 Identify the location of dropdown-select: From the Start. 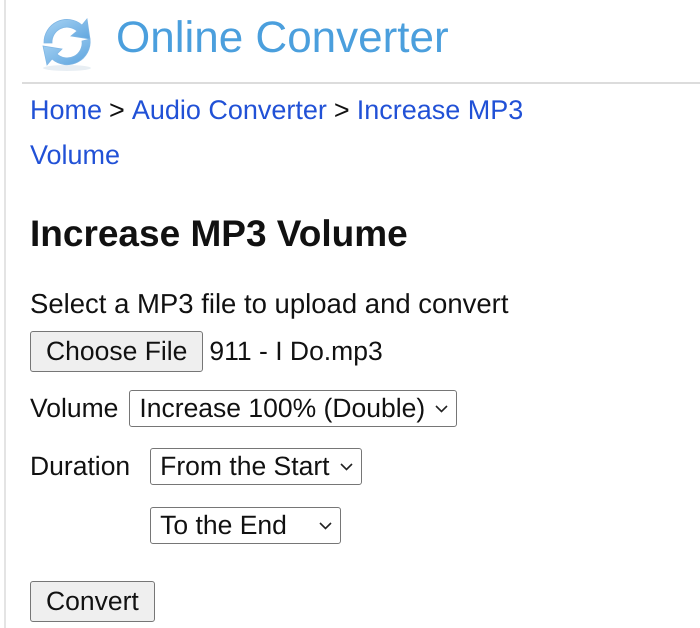
(256, 466).